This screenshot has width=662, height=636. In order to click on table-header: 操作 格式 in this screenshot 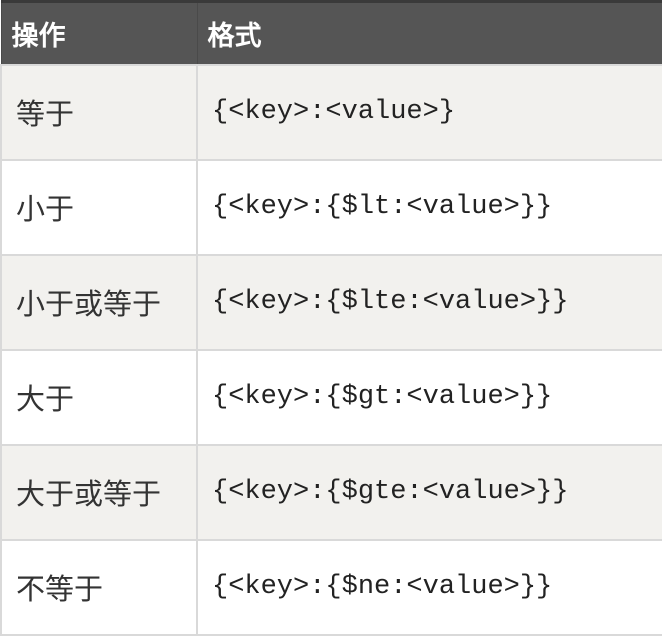, I will do `click(331, 32)`.